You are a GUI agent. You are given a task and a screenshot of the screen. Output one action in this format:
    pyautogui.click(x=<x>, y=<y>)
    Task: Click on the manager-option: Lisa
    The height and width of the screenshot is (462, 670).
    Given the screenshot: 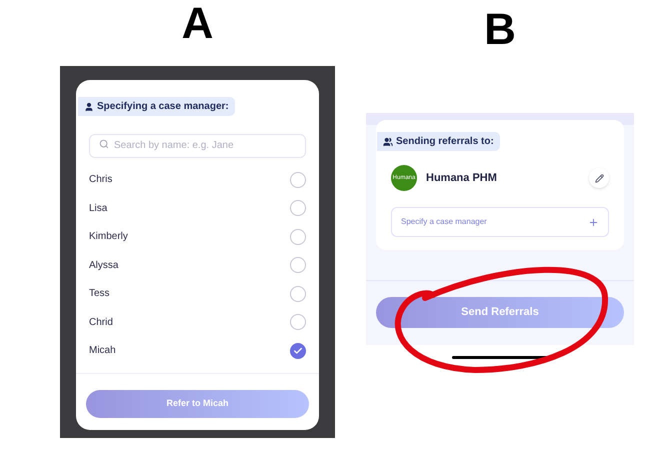 What is the action you would take?
    pyautogui.click(x=197, y=208)
    